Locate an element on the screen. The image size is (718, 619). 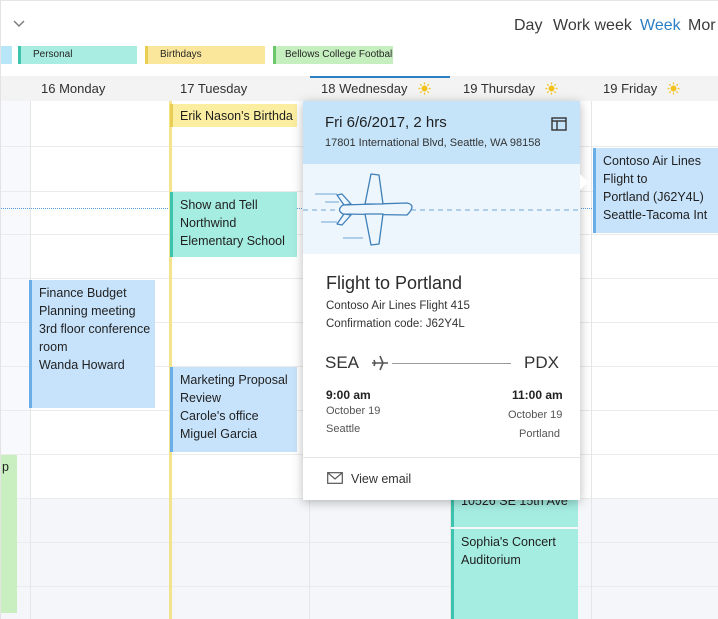
chevron-down-icon is located at coordinates (19, 24).